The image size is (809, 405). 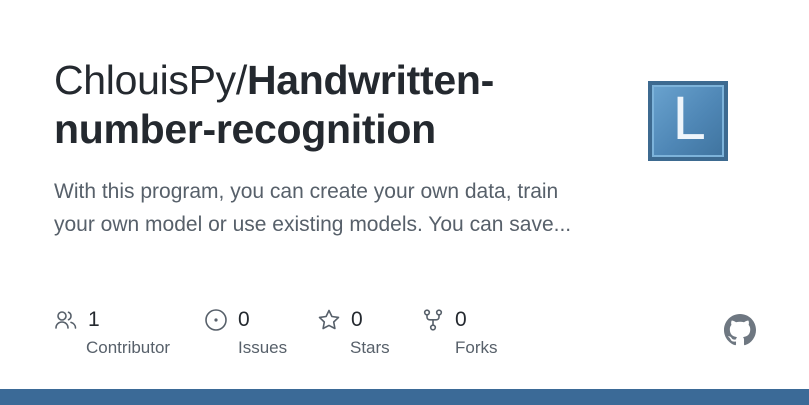 I want to click on issues-count: 0, so click(x=244, y=319).